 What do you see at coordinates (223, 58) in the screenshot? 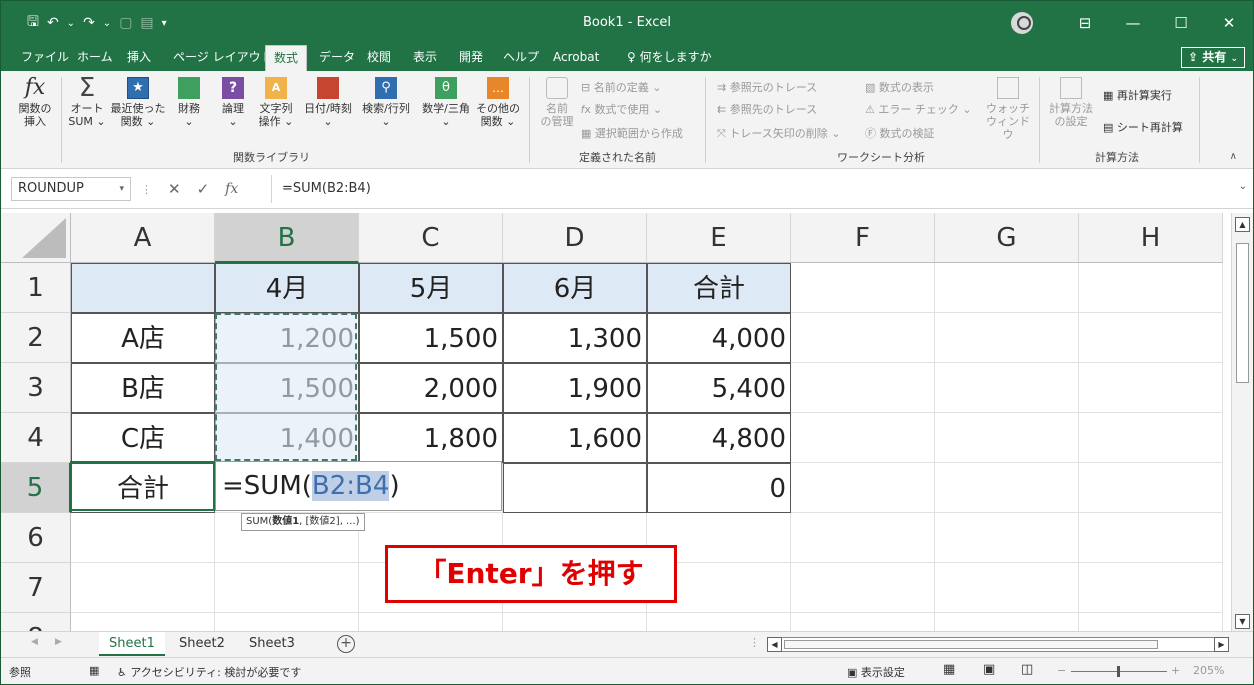
I see `tab-page-layout: ページ レイアウト` at bounding box center [223, 58].